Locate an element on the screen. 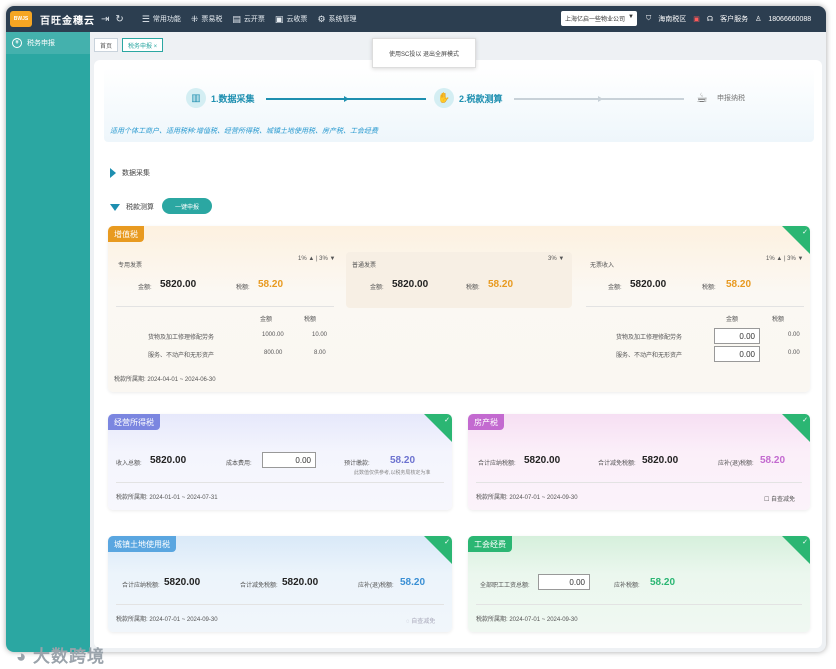 The height and width of the screenshot is (669, 836). noinvoice-tax-label: 税额: is located at coordinates (709, 288).